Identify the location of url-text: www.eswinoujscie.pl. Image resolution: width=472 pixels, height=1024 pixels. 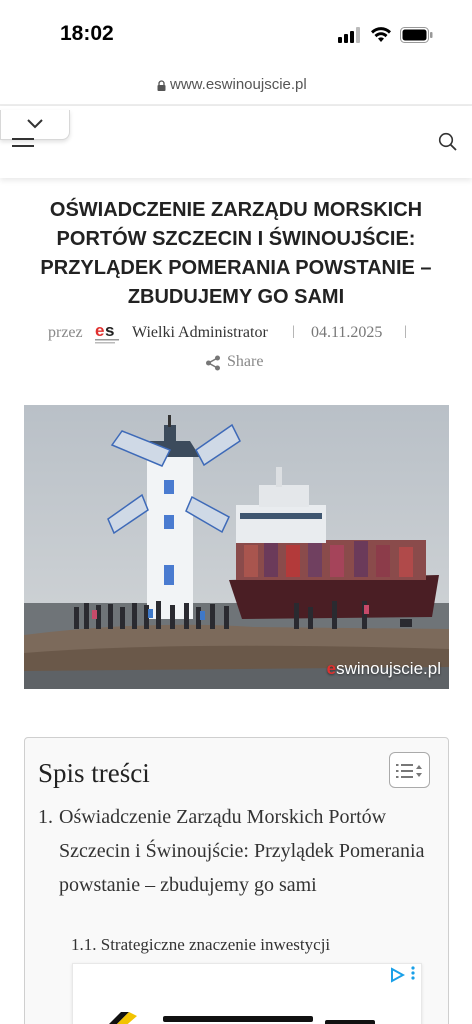
(238, 84).